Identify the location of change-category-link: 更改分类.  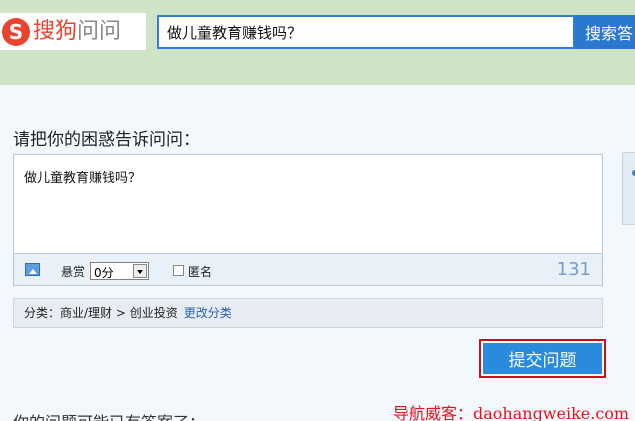
(208, 313).